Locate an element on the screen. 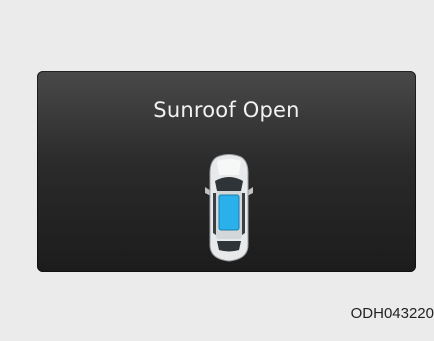  car-top-view-sunroof-open-icon is located at coordinates (229, 208).